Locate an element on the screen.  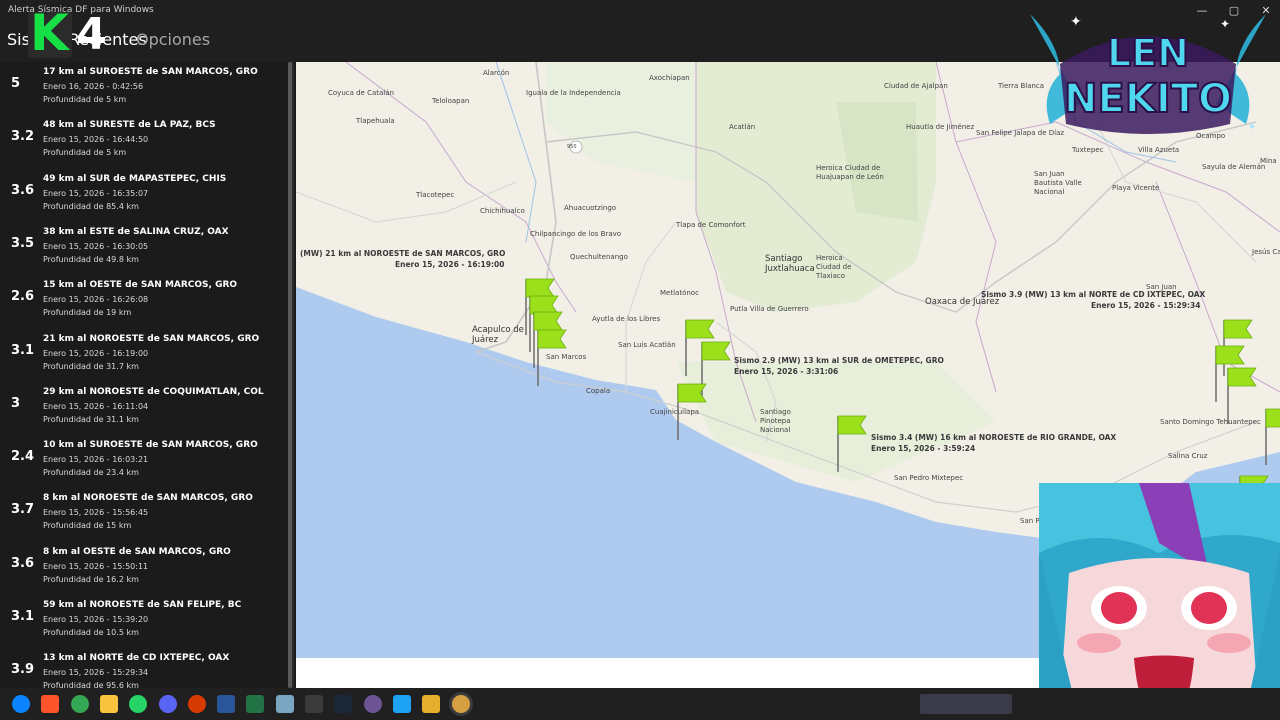
map-place-label: San Pedro Mixtepec is located at coordinates (929, 478).